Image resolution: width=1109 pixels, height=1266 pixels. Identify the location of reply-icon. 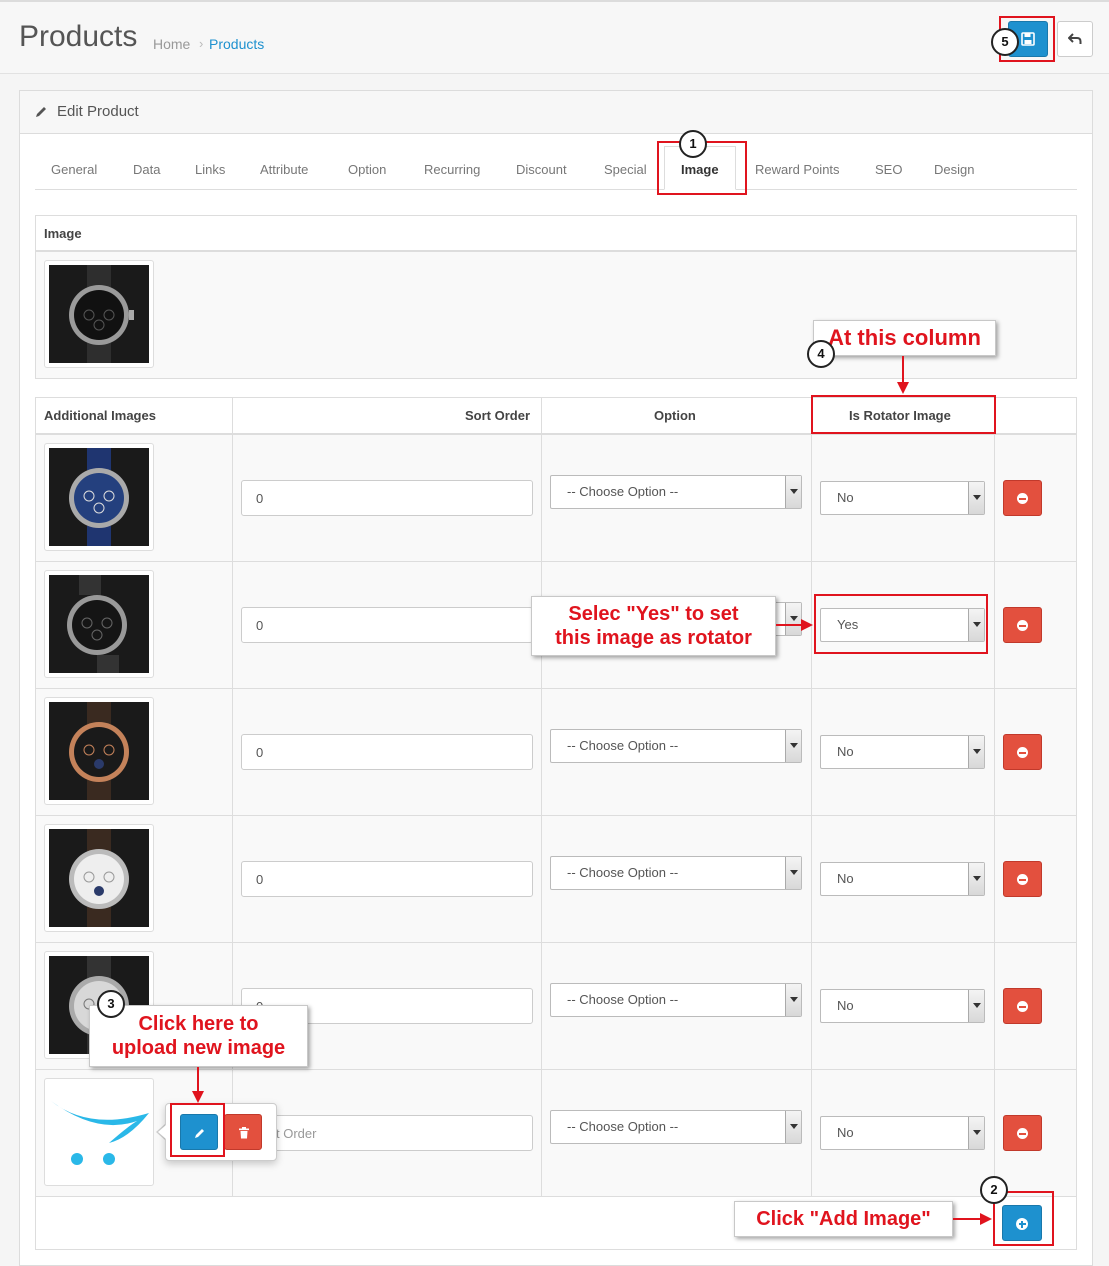
(1075, 38).